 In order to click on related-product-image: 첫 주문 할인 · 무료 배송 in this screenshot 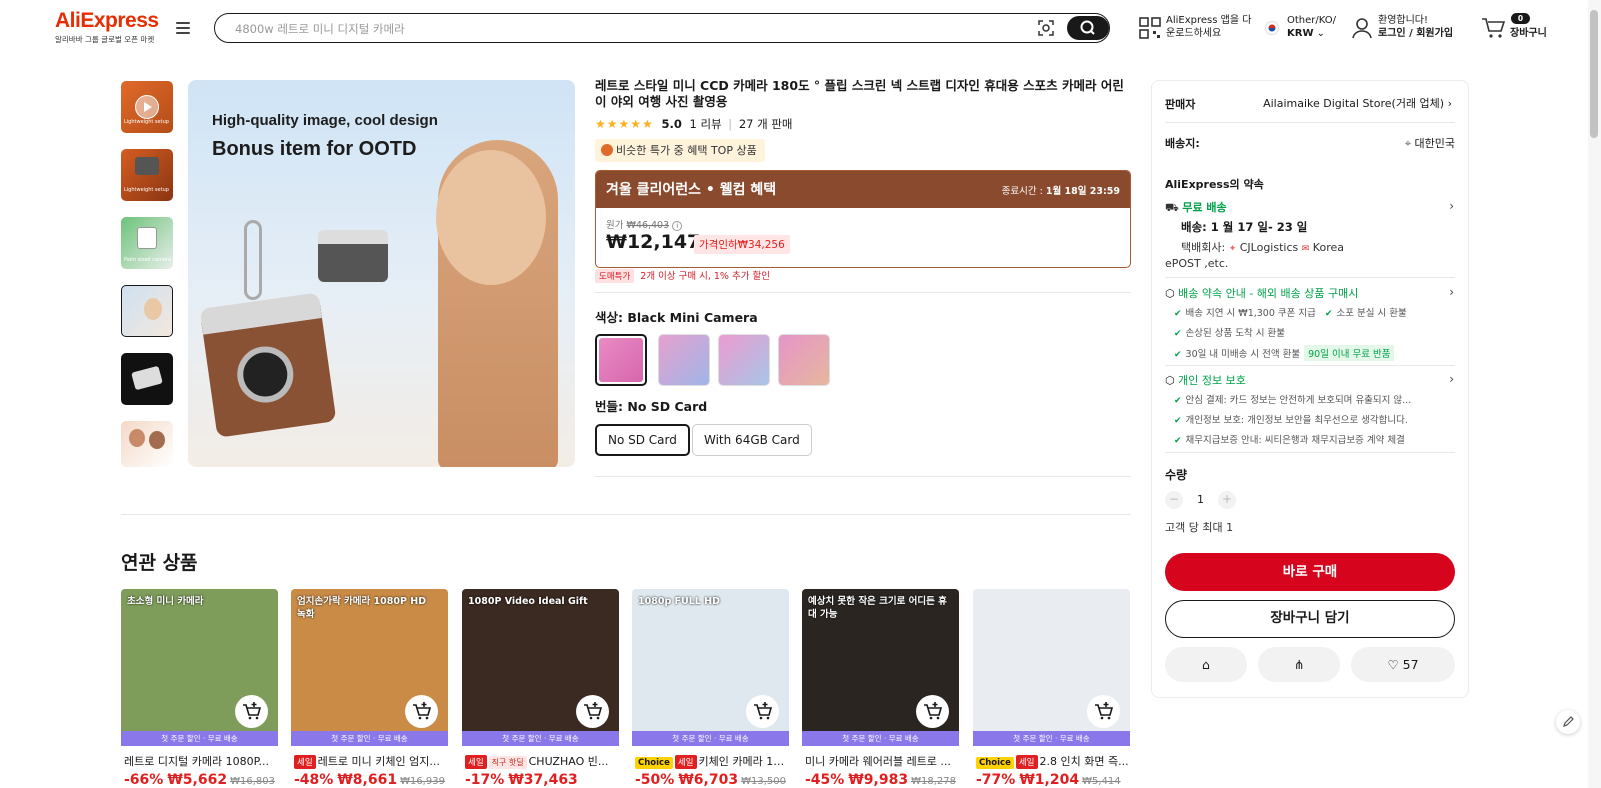, I will do `click(1051, 667)`.